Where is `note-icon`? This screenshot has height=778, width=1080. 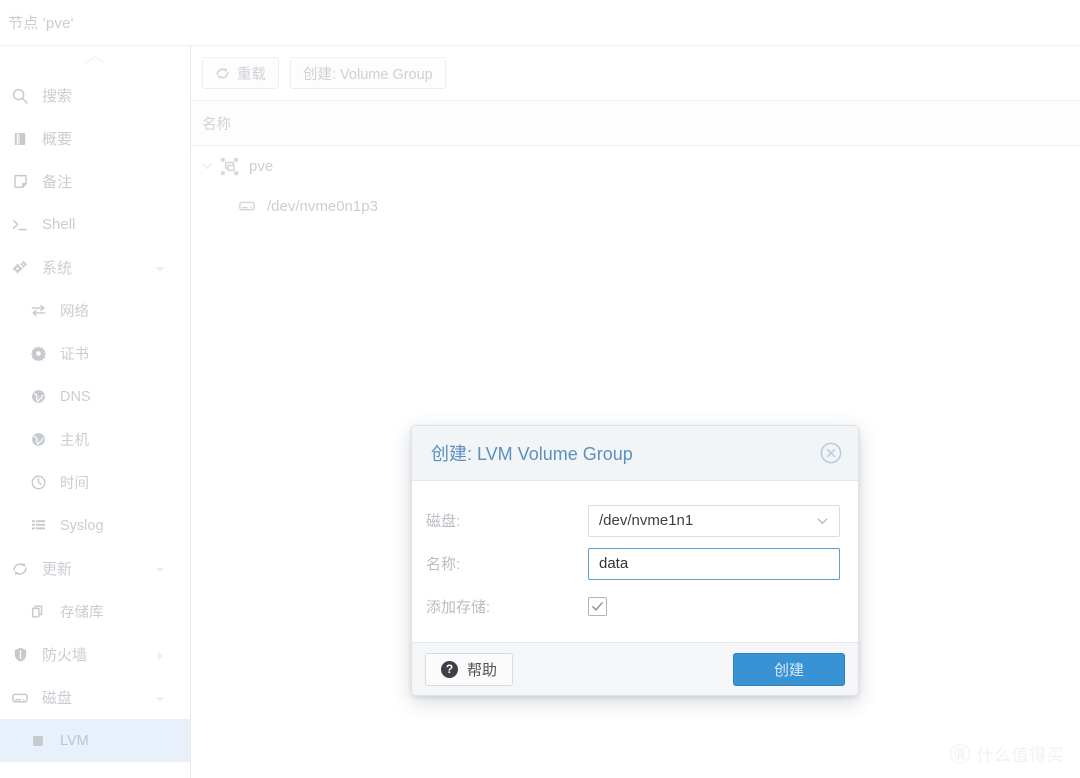 note-icon is located at coordinates (20, 181).